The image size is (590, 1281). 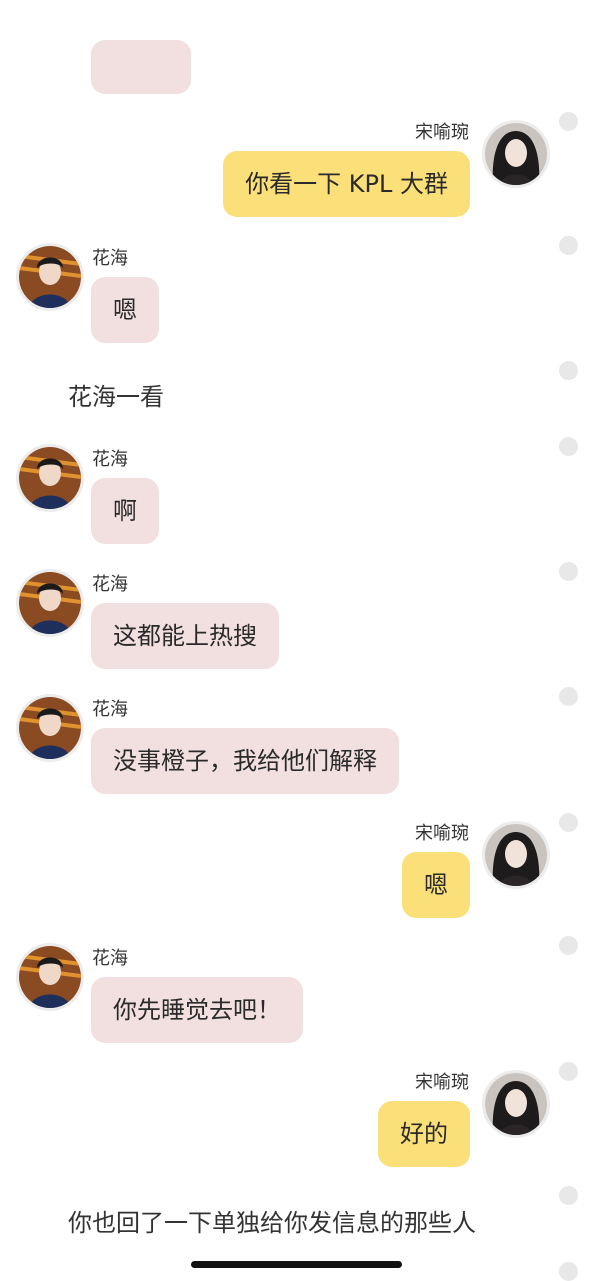 What do you see at coordinates (116, 394) in the screenshot?
I see `narration-text: 花海一看` at bounding box center [116, 394].